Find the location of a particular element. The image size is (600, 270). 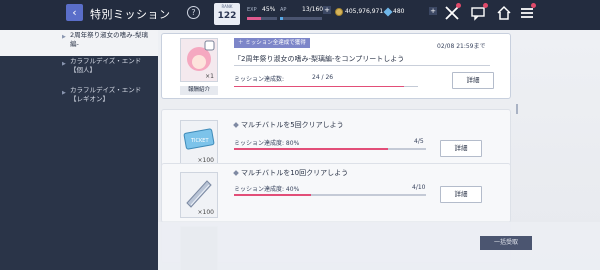

list-bottom-fade is located at coordinates (379, 246).